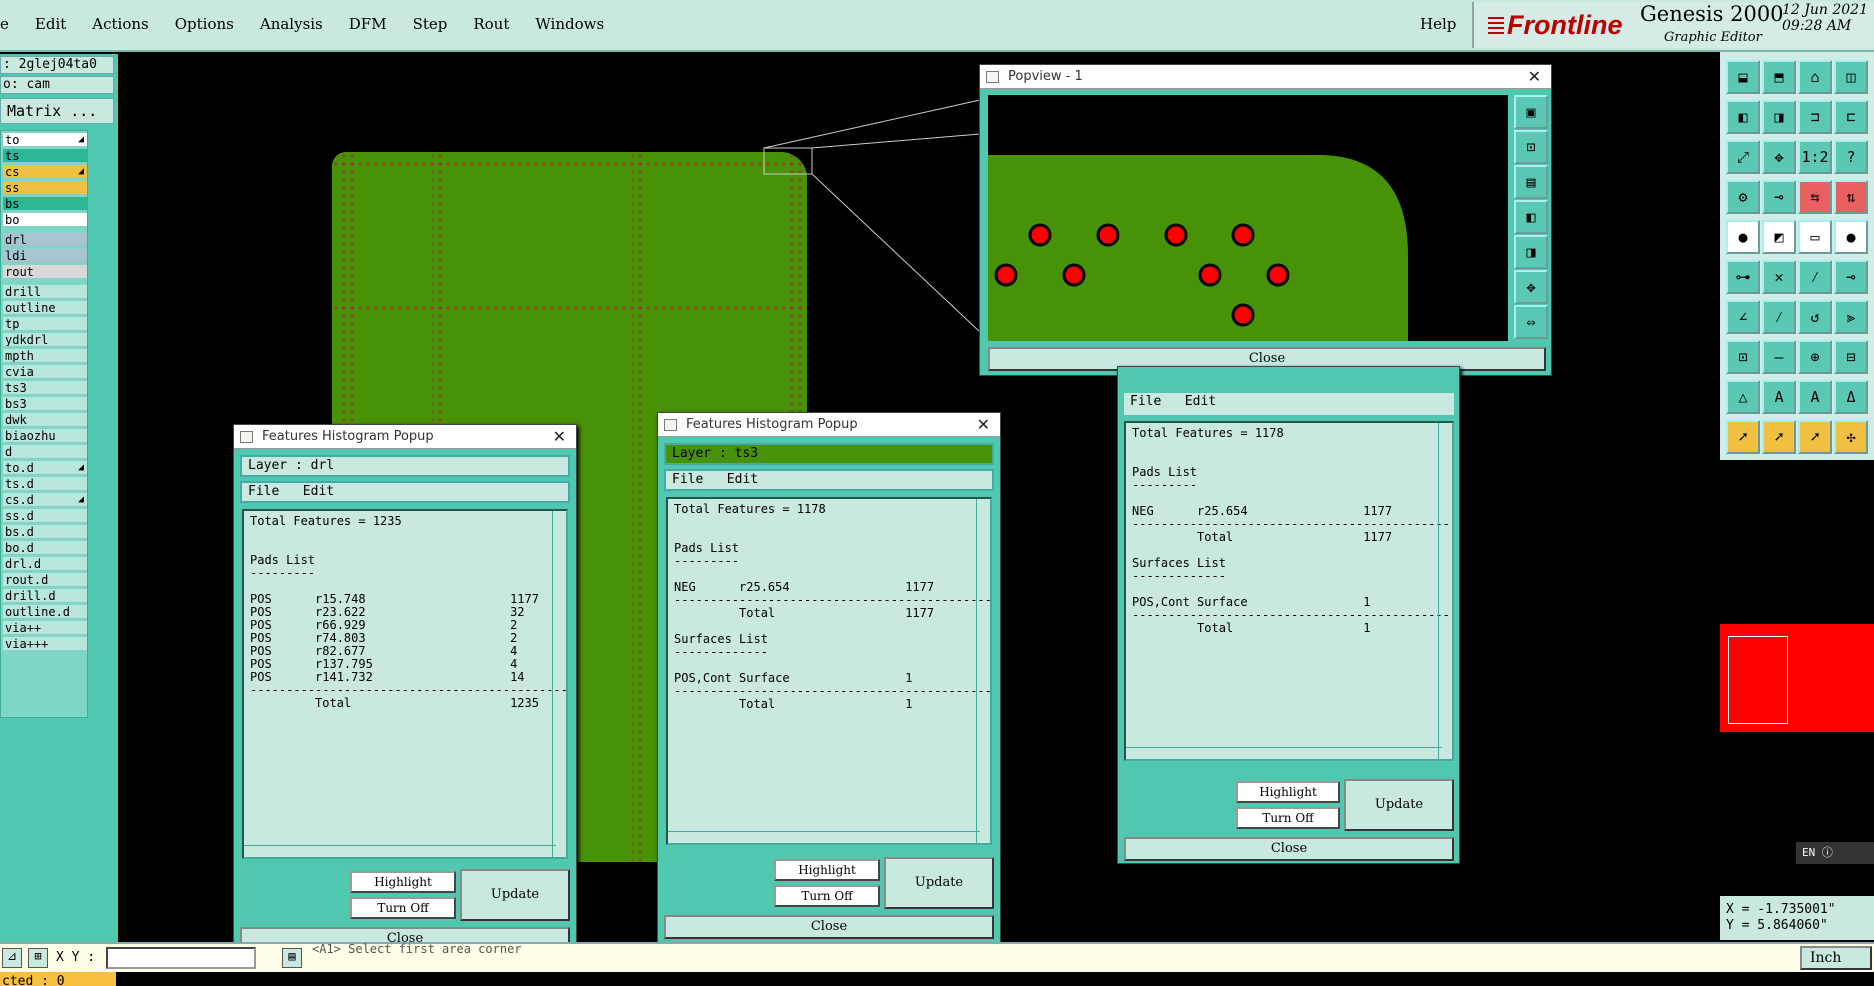 This screenshot has height=986, width=1874. I want to click on tool-link-icon: ⊶, so click(1743, 277).